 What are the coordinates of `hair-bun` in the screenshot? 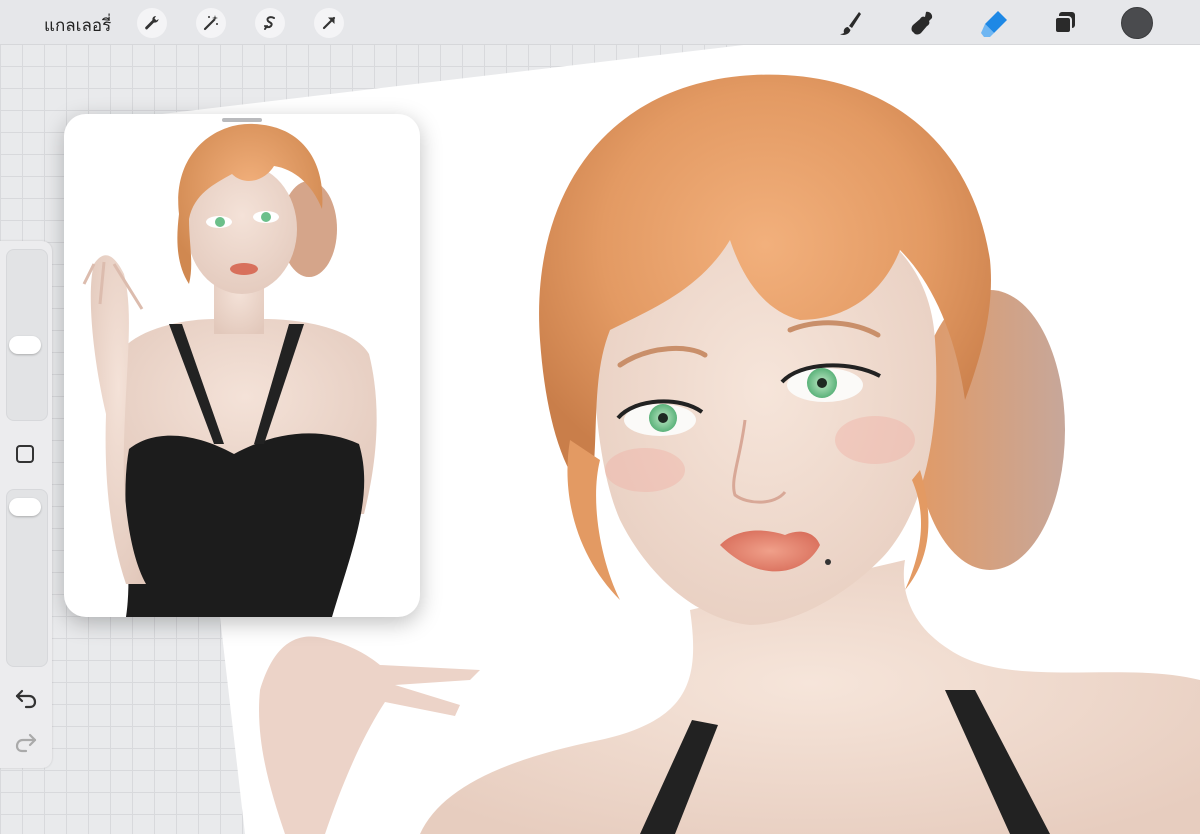 It's located at (990, 430).